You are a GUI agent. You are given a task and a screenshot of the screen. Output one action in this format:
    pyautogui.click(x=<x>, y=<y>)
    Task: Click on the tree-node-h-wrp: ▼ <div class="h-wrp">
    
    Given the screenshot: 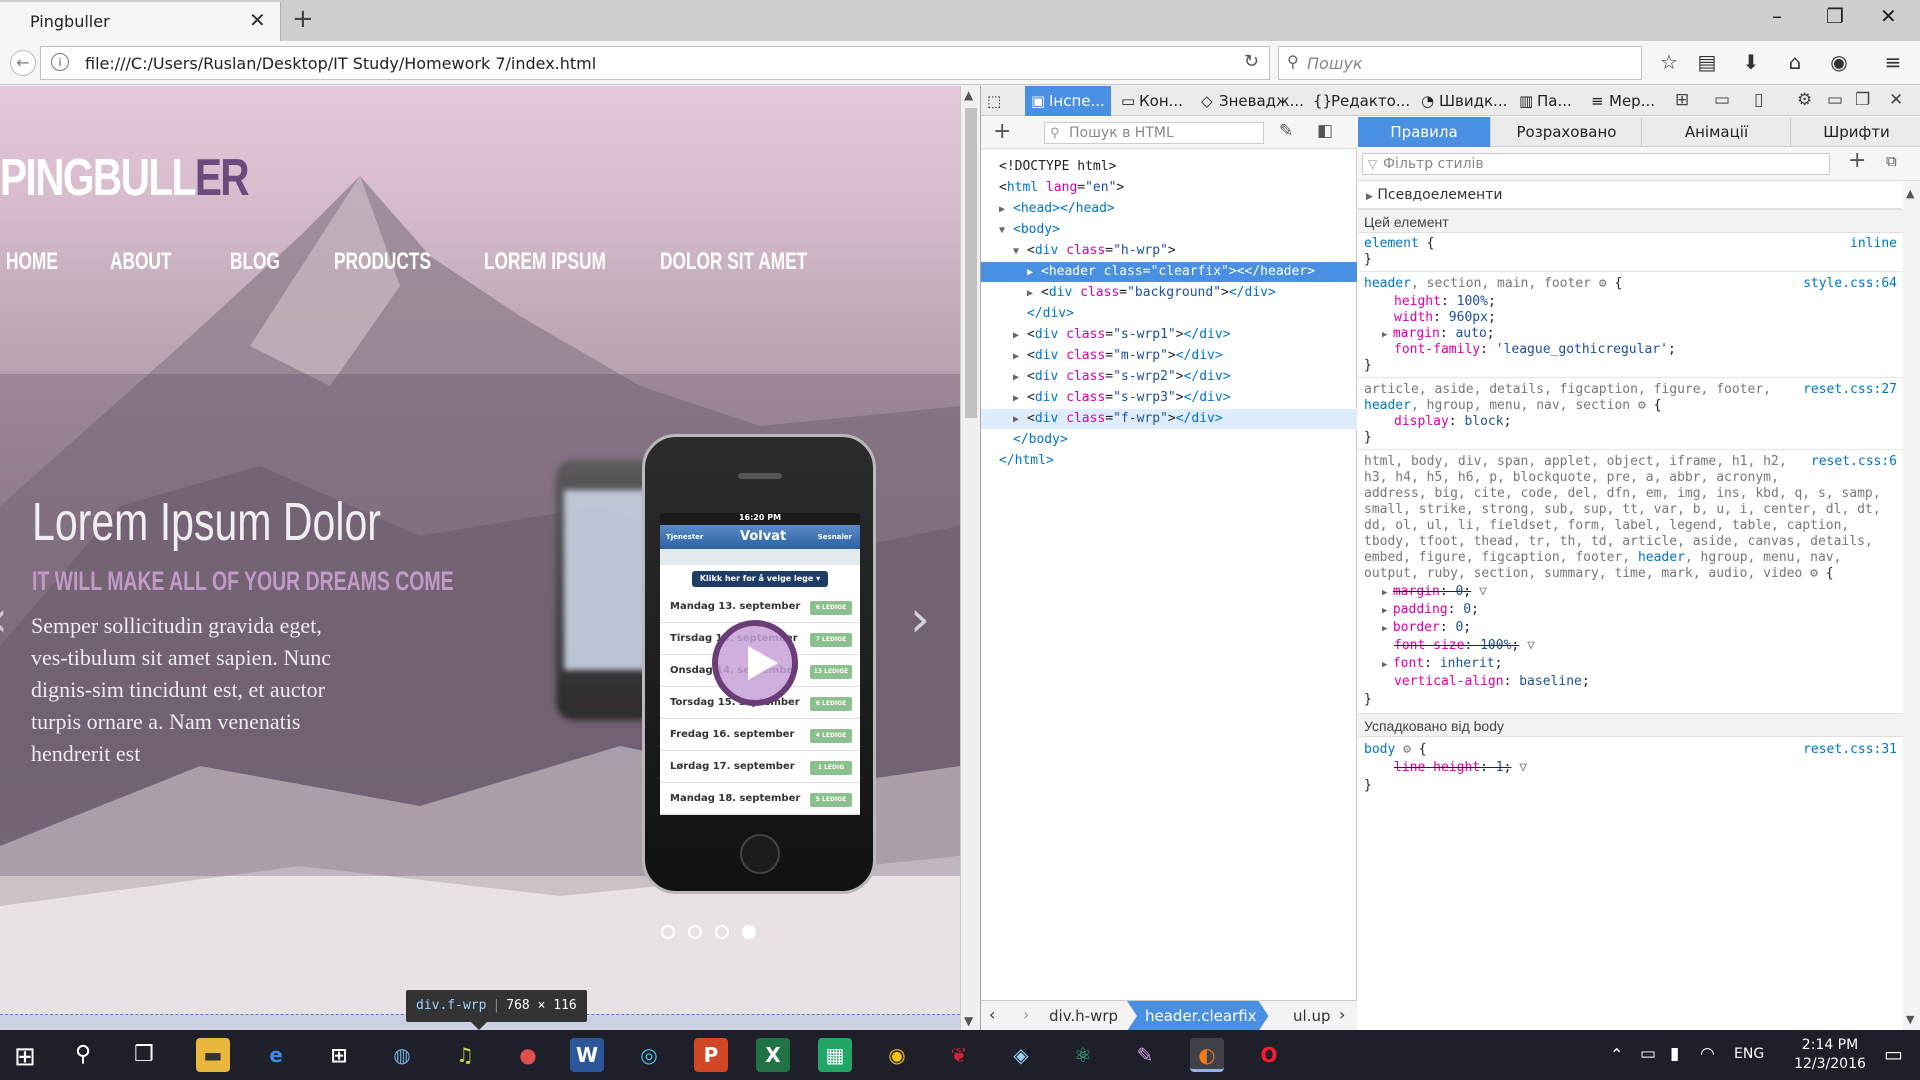 What is the action you would take?
    pyautogui.click(x=1094, y=251)
    